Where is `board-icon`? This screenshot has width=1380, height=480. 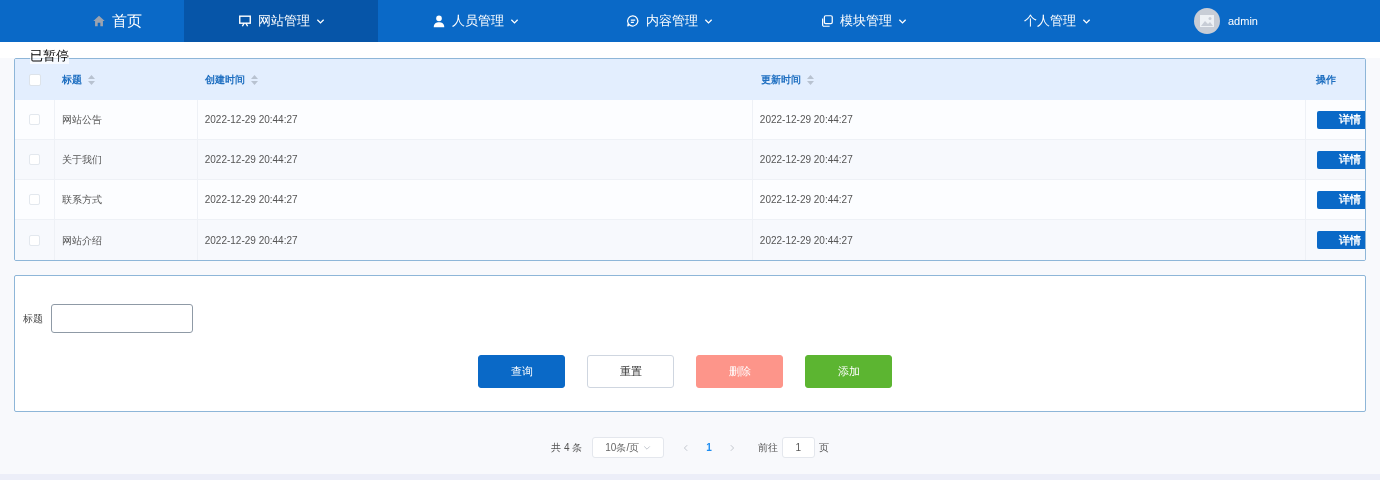
board-icon is located at coordinates (244, 21).